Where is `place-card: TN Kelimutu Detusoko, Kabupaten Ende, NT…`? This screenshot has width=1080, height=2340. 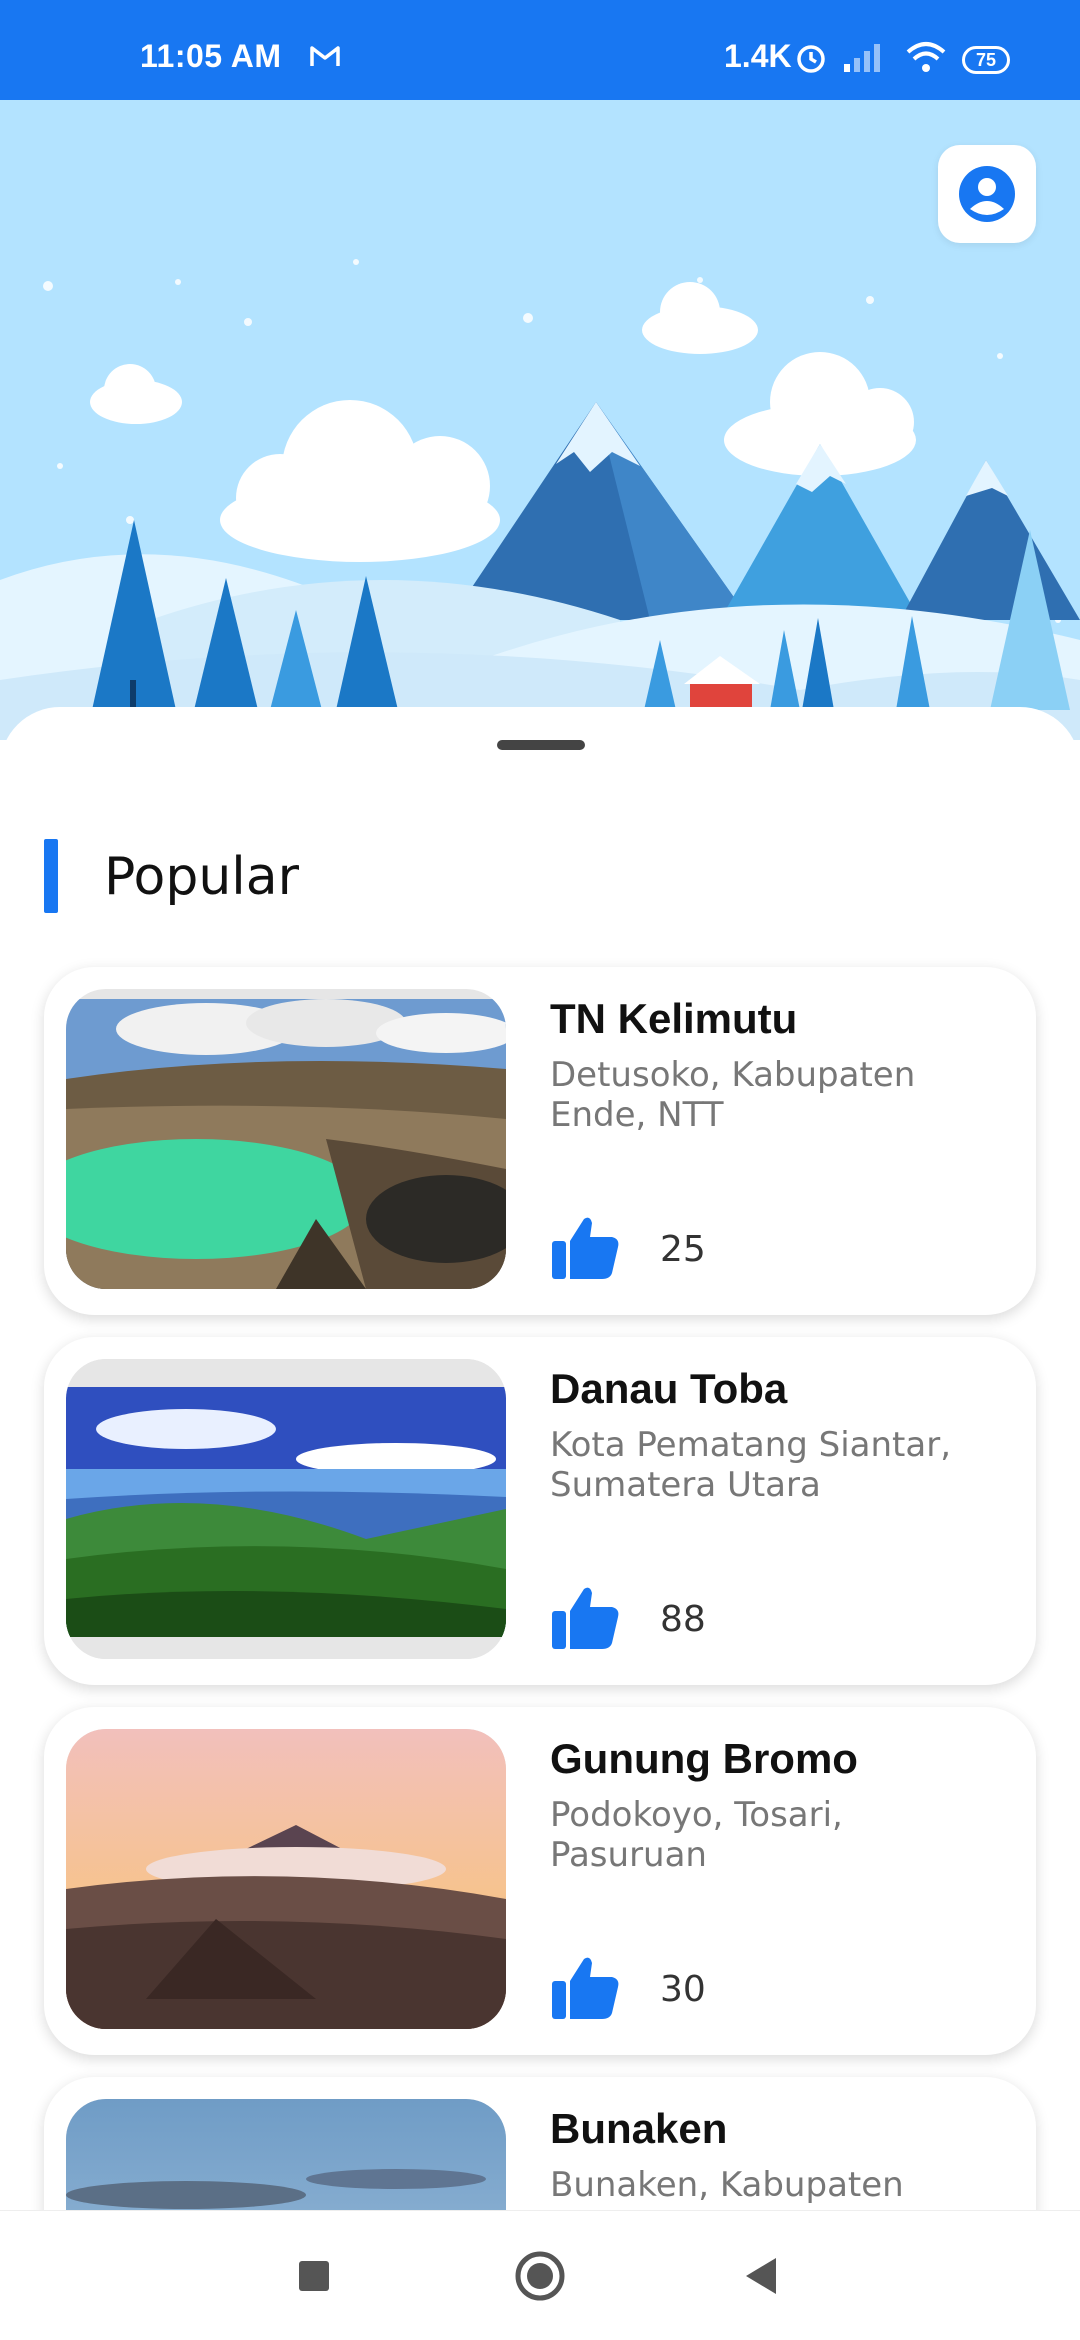 place-card: TN Kelimutu Detusoko, Kabupaten Ende, NT… is located at coordinates (540, 1141).